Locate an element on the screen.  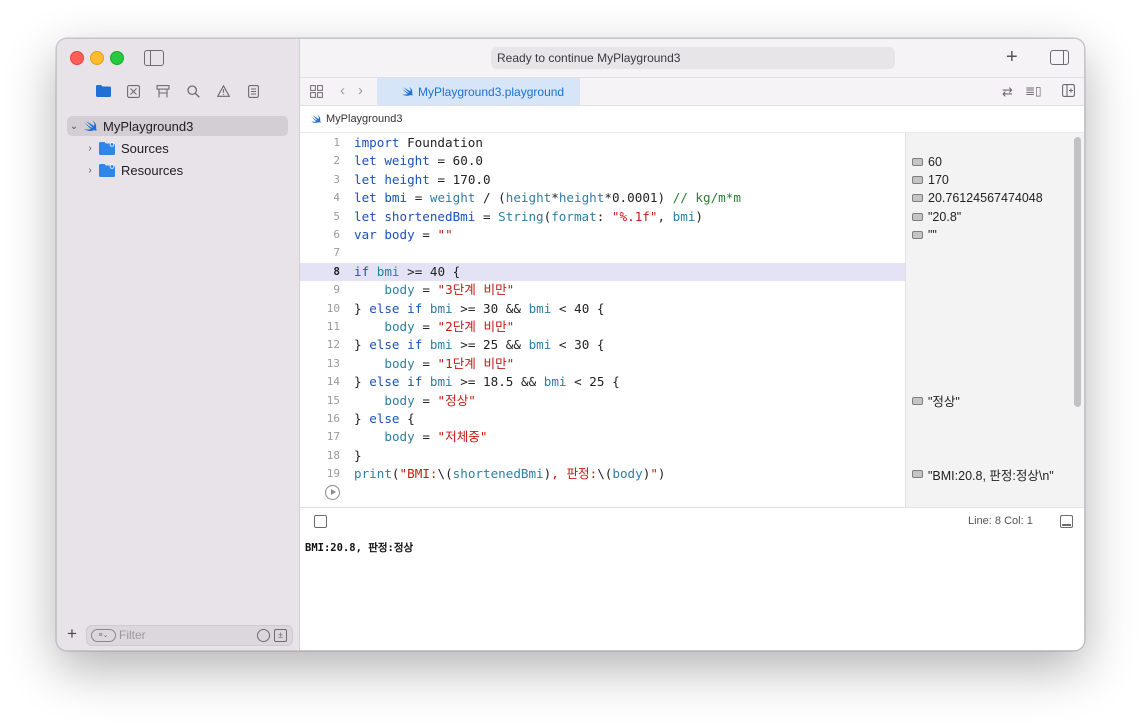
filter-input: ≡⌄ Filter ± is located at coordinates (189, 635).